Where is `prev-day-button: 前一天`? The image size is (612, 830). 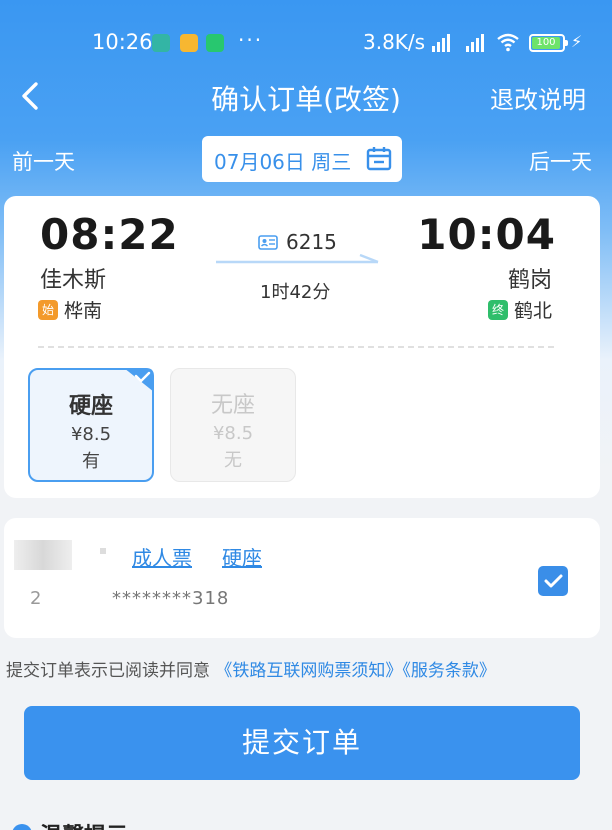
prev-day-button: 前一天 is located at coordinates (43, 161).